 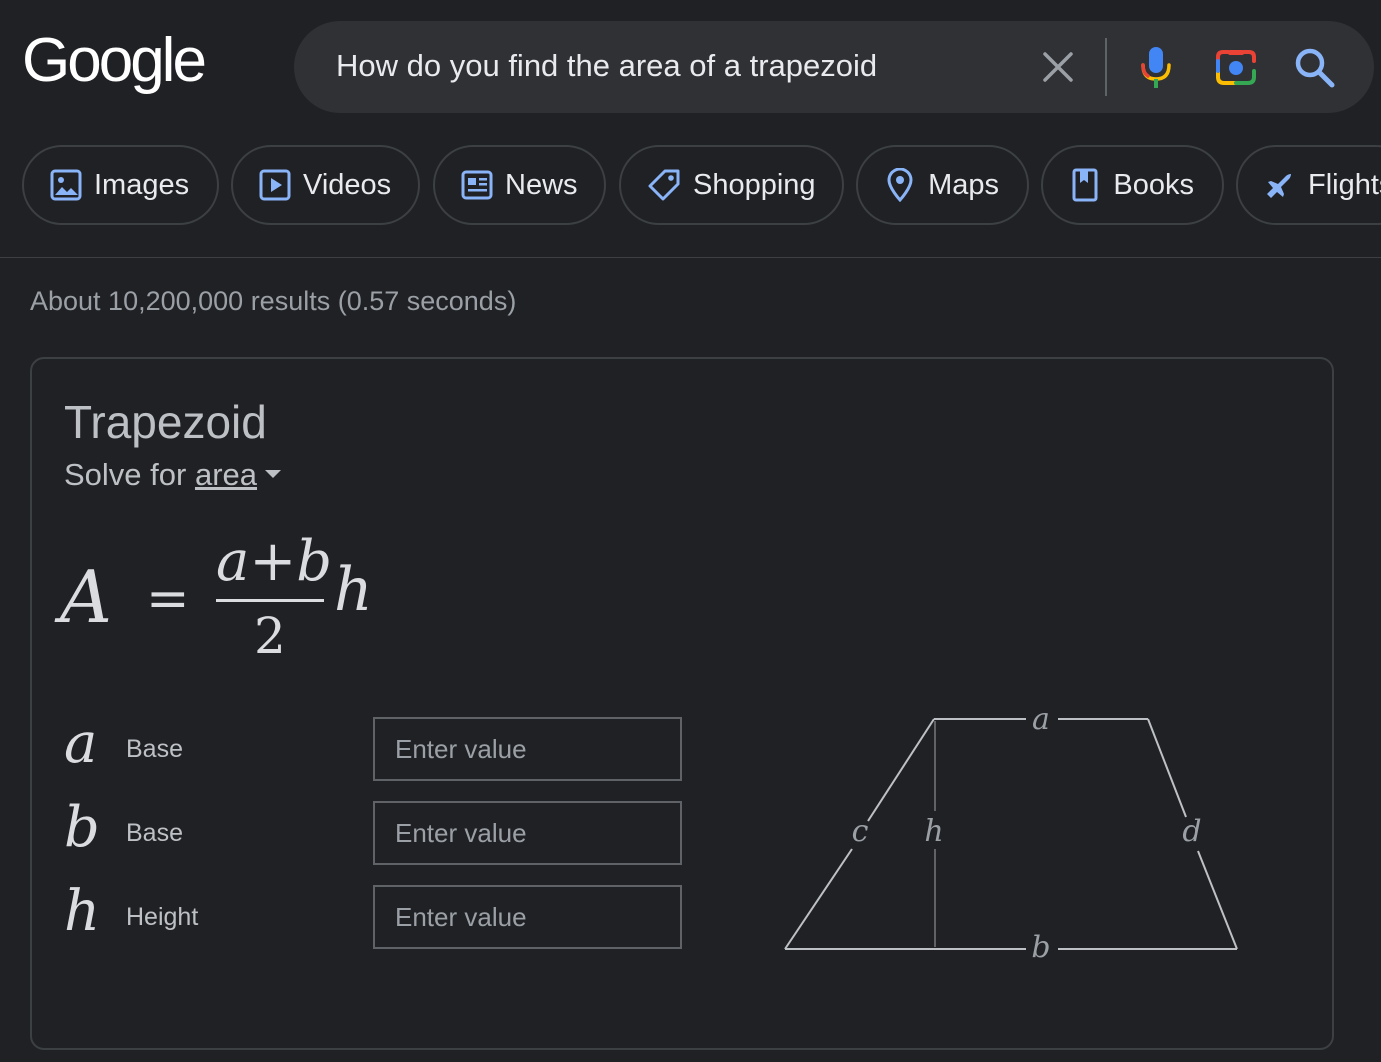 What do you see at coordinates (754, 184) in the screenshot?
I see `chip-label: Shopping` at bounding box center [754, 184].